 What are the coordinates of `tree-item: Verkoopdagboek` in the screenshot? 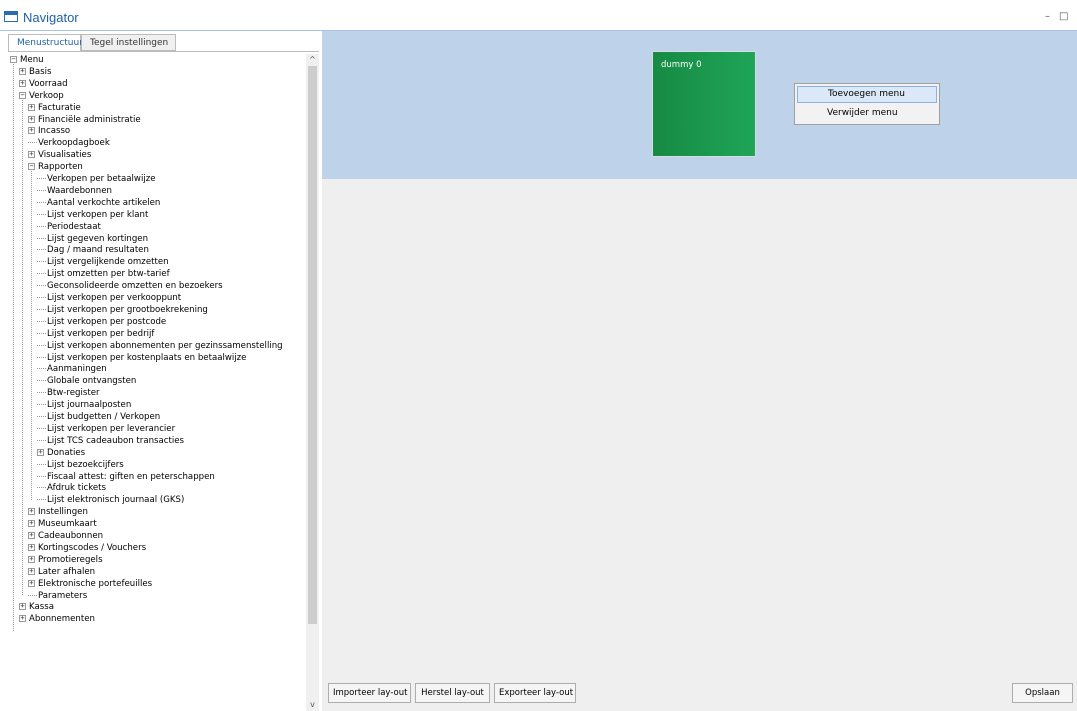 It's located at (69, 143).